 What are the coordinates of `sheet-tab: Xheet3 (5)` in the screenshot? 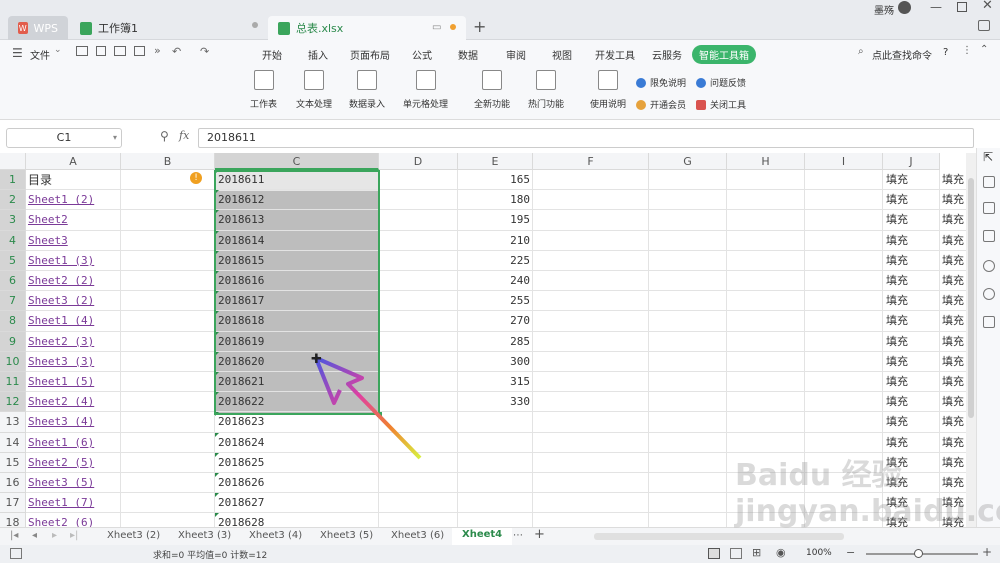 It's located at (346, 535).